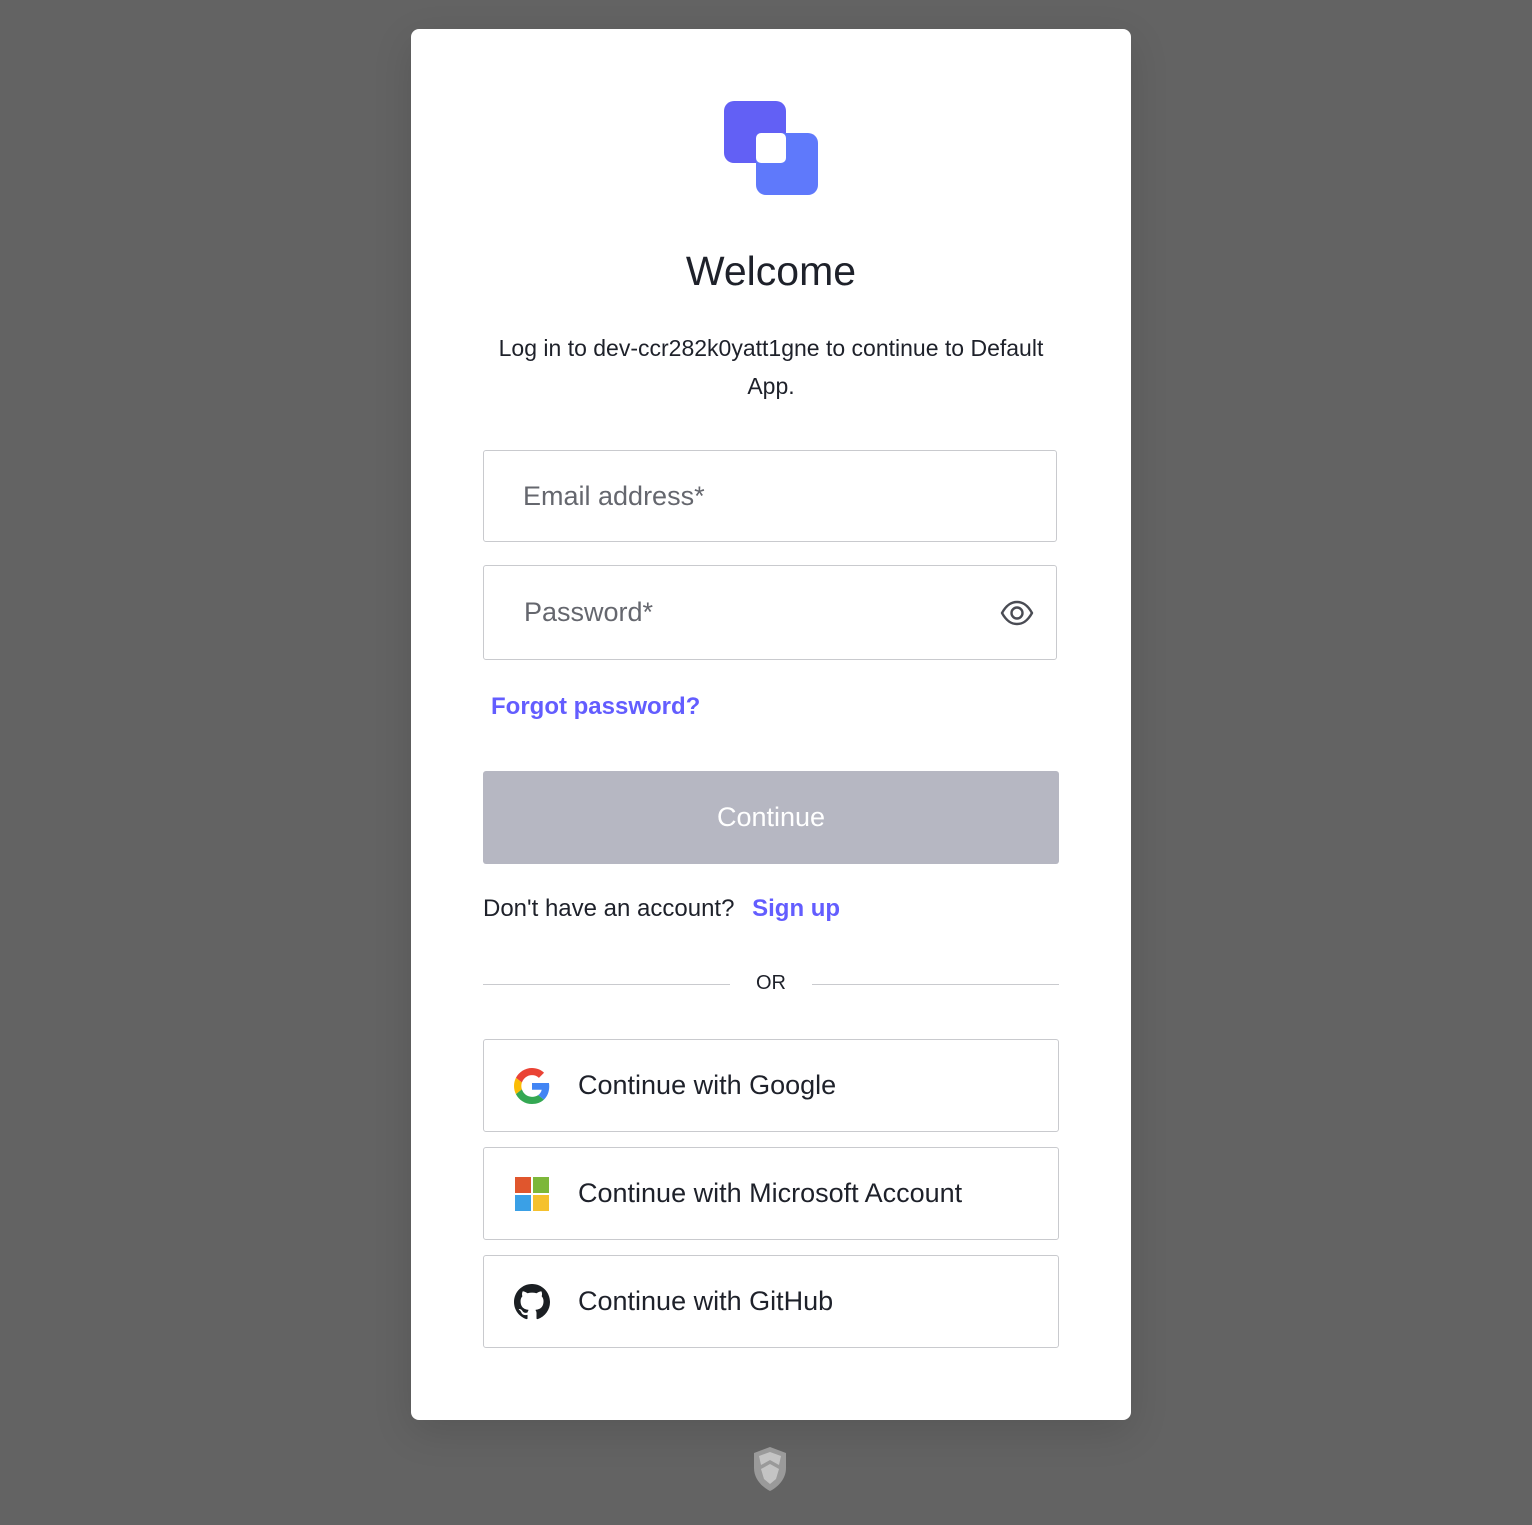  What do you see at coordinates (935, 984) in the screenshot?
I see `divider-line-right` at bounding box center [935, 984].